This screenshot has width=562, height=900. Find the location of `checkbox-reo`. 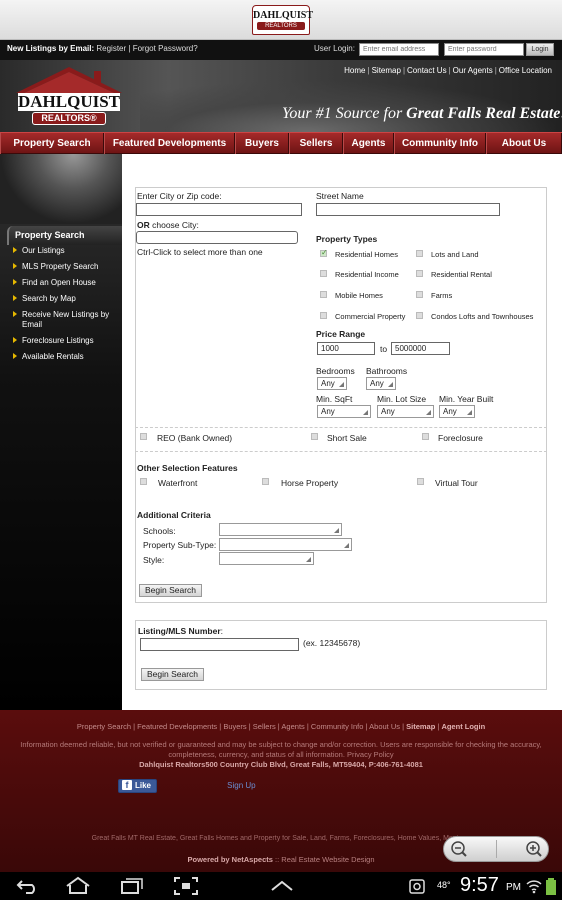

checkbox-reo is located at coordinates (143, 436).